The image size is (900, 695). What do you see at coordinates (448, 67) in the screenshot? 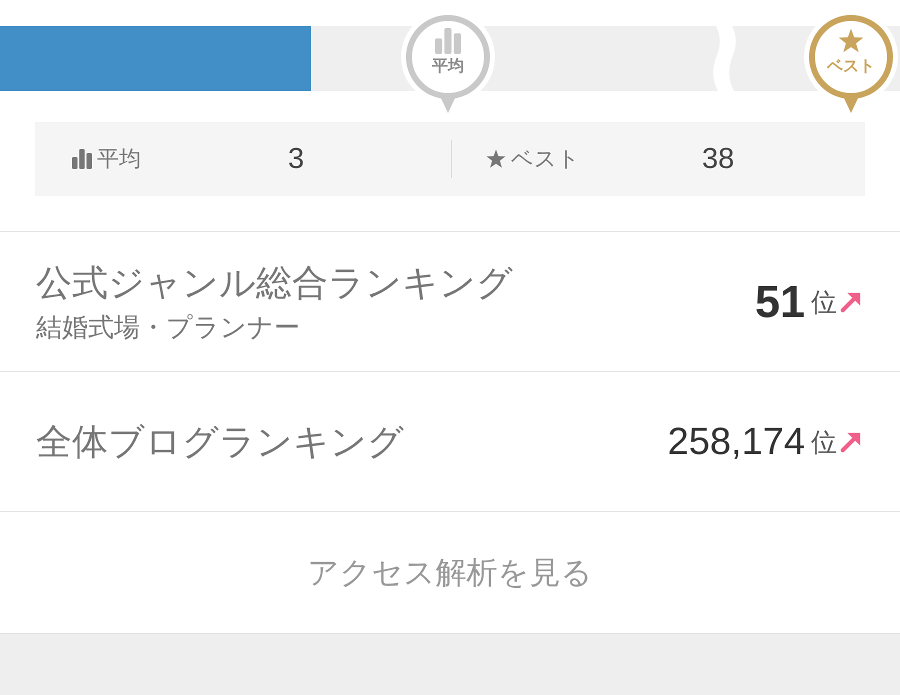
I see `pin-label: 平均` at bounding box center [448, 67].